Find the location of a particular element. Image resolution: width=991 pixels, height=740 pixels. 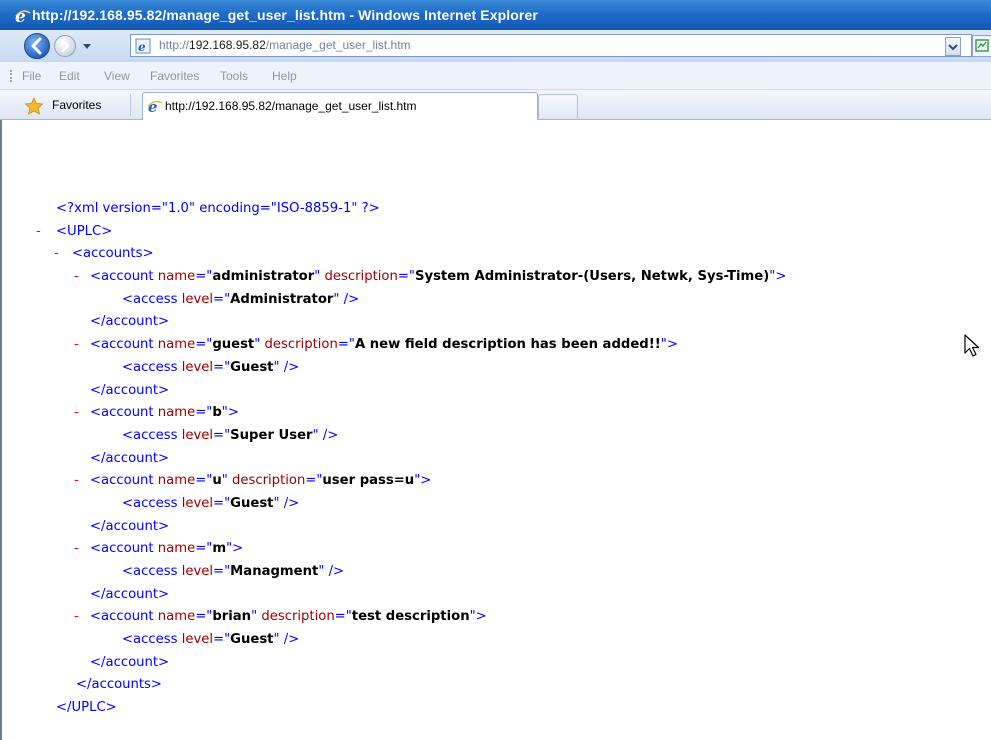

xml-markup: <accounts> is located at coordinates (113, 254).